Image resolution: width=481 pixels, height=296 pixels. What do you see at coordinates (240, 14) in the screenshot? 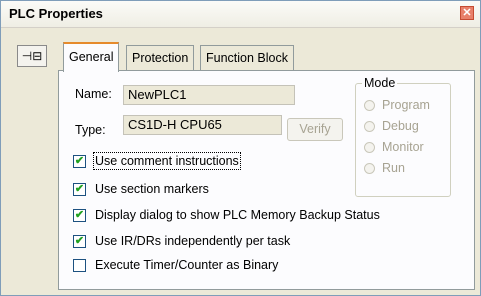
I see `title-bar: PLC Properties ✕` at bounding box center [240, 14].